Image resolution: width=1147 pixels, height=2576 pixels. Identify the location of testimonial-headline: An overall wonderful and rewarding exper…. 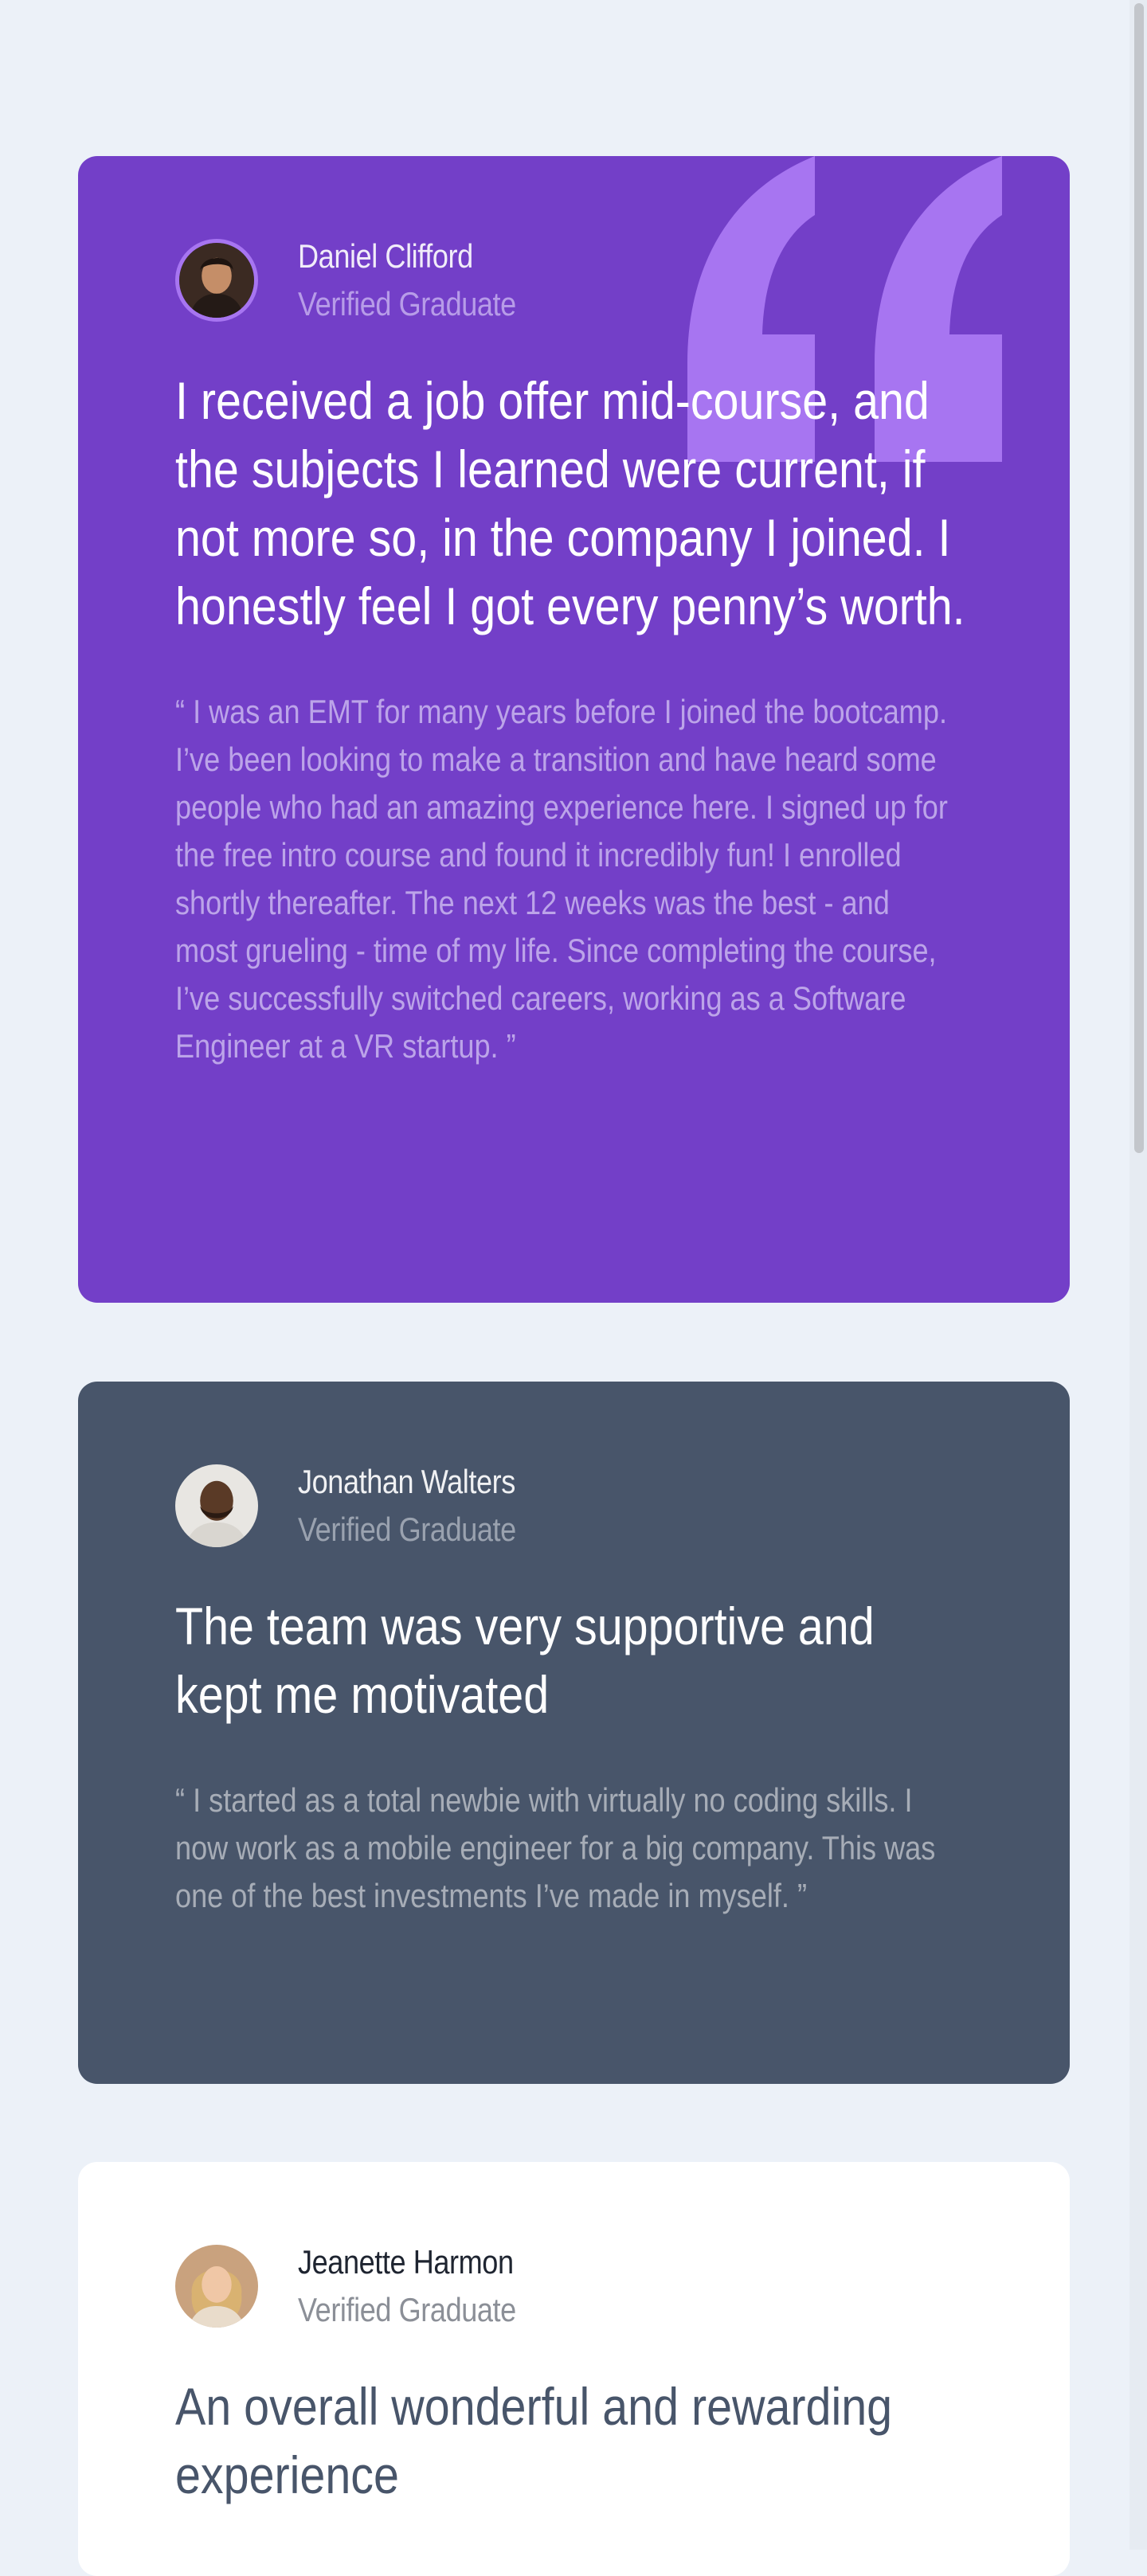
(534, 2440).